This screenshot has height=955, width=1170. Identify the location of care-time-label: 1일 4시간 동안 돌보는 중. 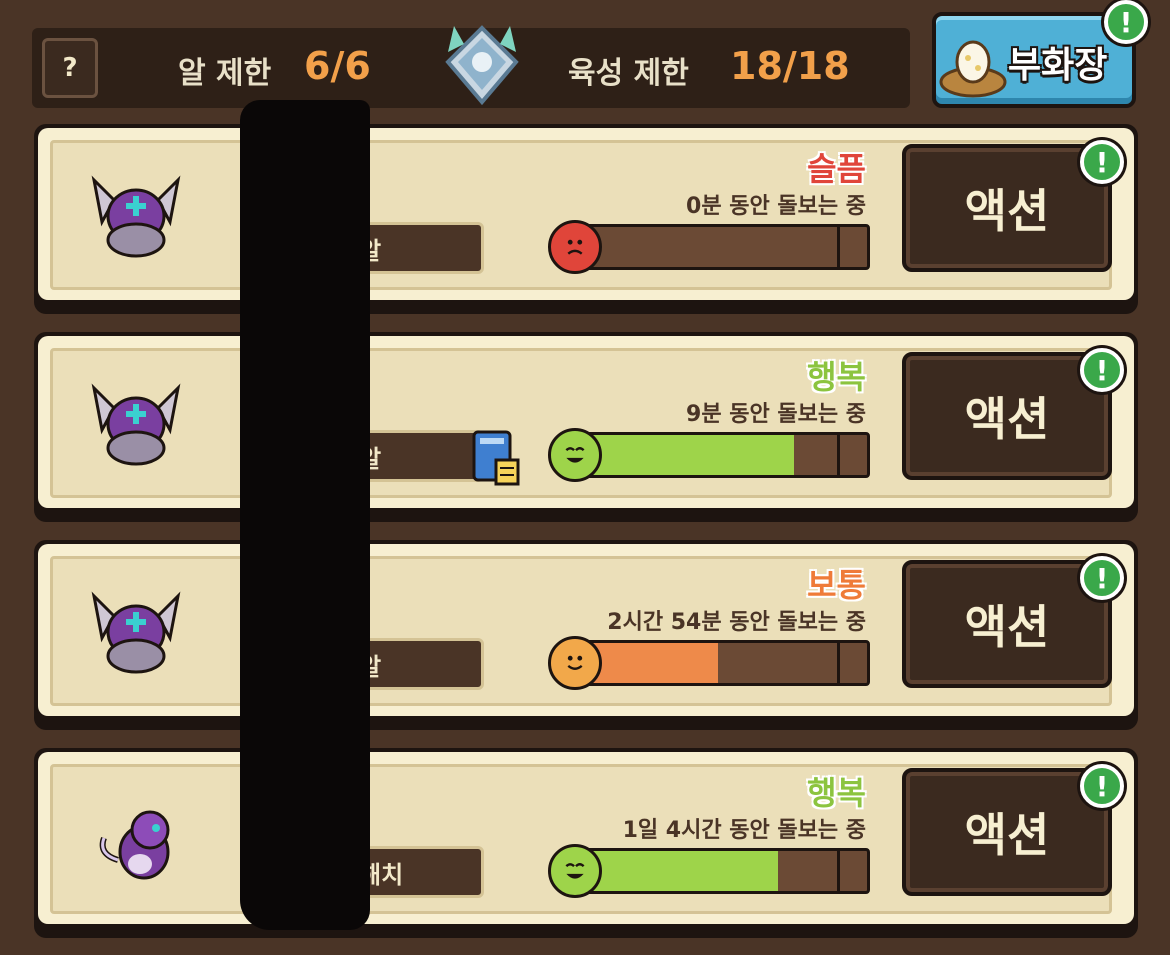
(744, 830).